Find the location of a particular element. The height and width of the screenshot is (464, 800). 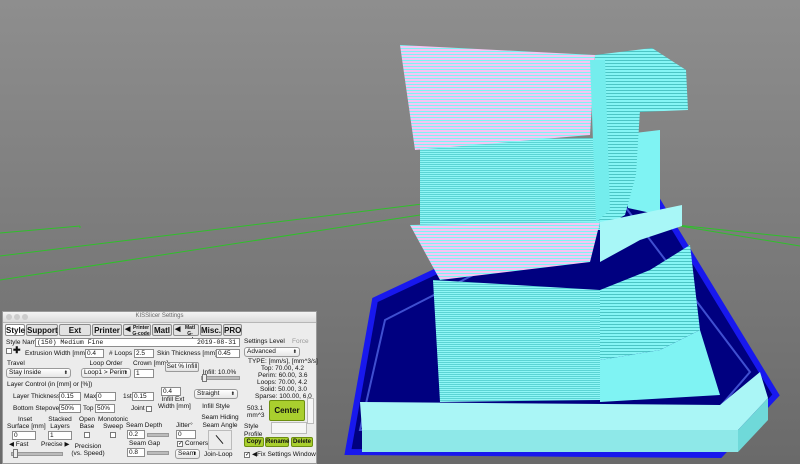

crown-input: 1 is located at coordinates (144, 373).